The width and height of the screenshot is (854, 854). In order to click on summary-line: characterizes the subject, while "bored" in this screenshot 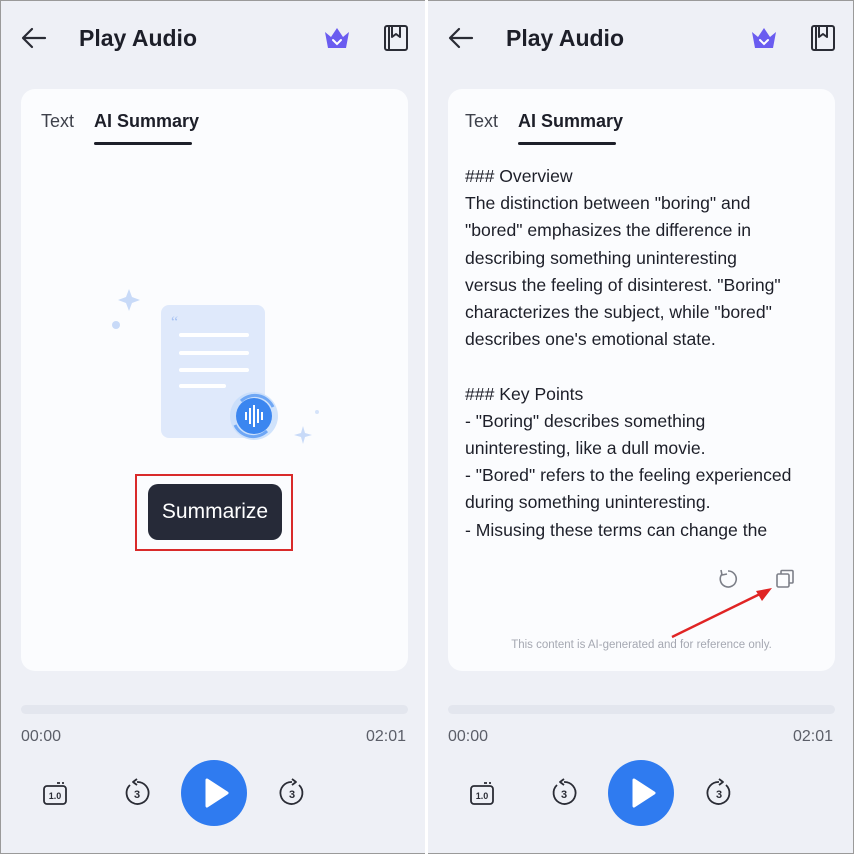, I will do `click(618, 312)`.